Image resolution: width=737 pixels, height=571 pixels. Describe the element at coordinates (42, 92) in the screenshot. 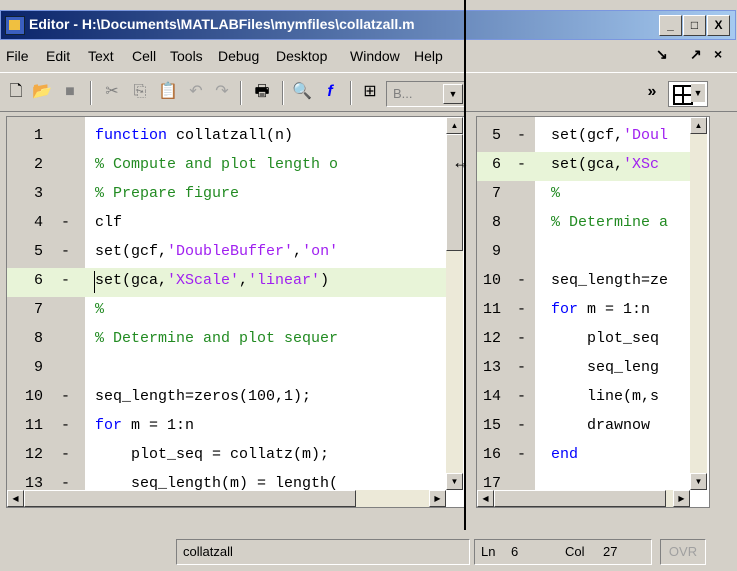

I see `open-file-icon: 📂` at that location.